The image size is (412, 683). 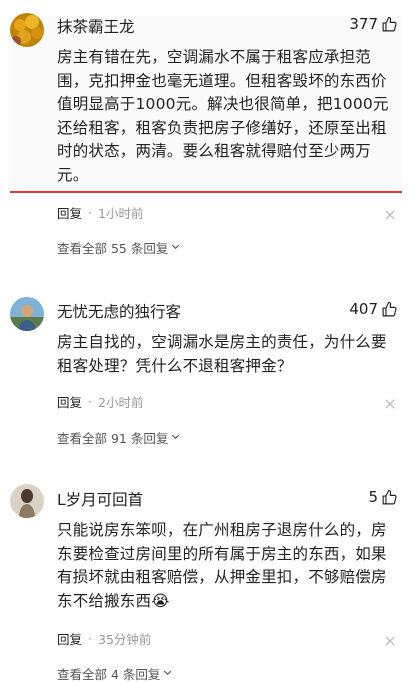 I want to click on like-control: 377, so click(x=373, y=24).